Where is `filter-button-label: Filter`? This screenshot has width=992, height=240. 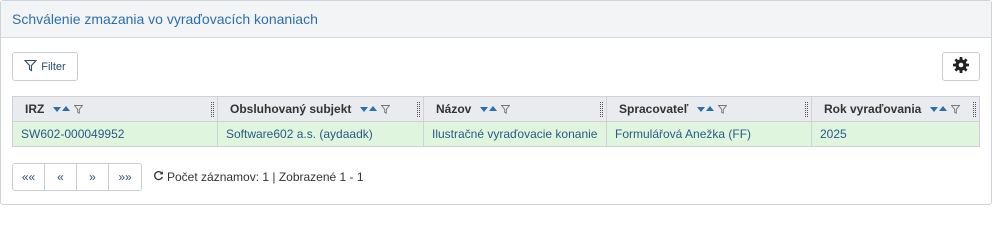
filter-button-label: Filter is located at coordinates (53, 66).